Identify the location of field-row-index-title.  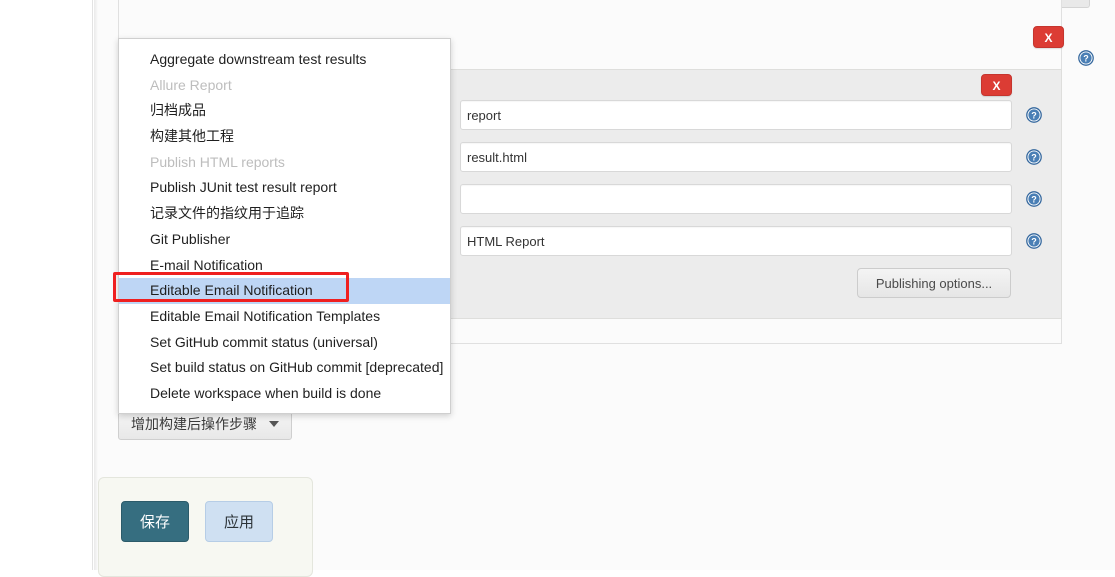
(736, 199).